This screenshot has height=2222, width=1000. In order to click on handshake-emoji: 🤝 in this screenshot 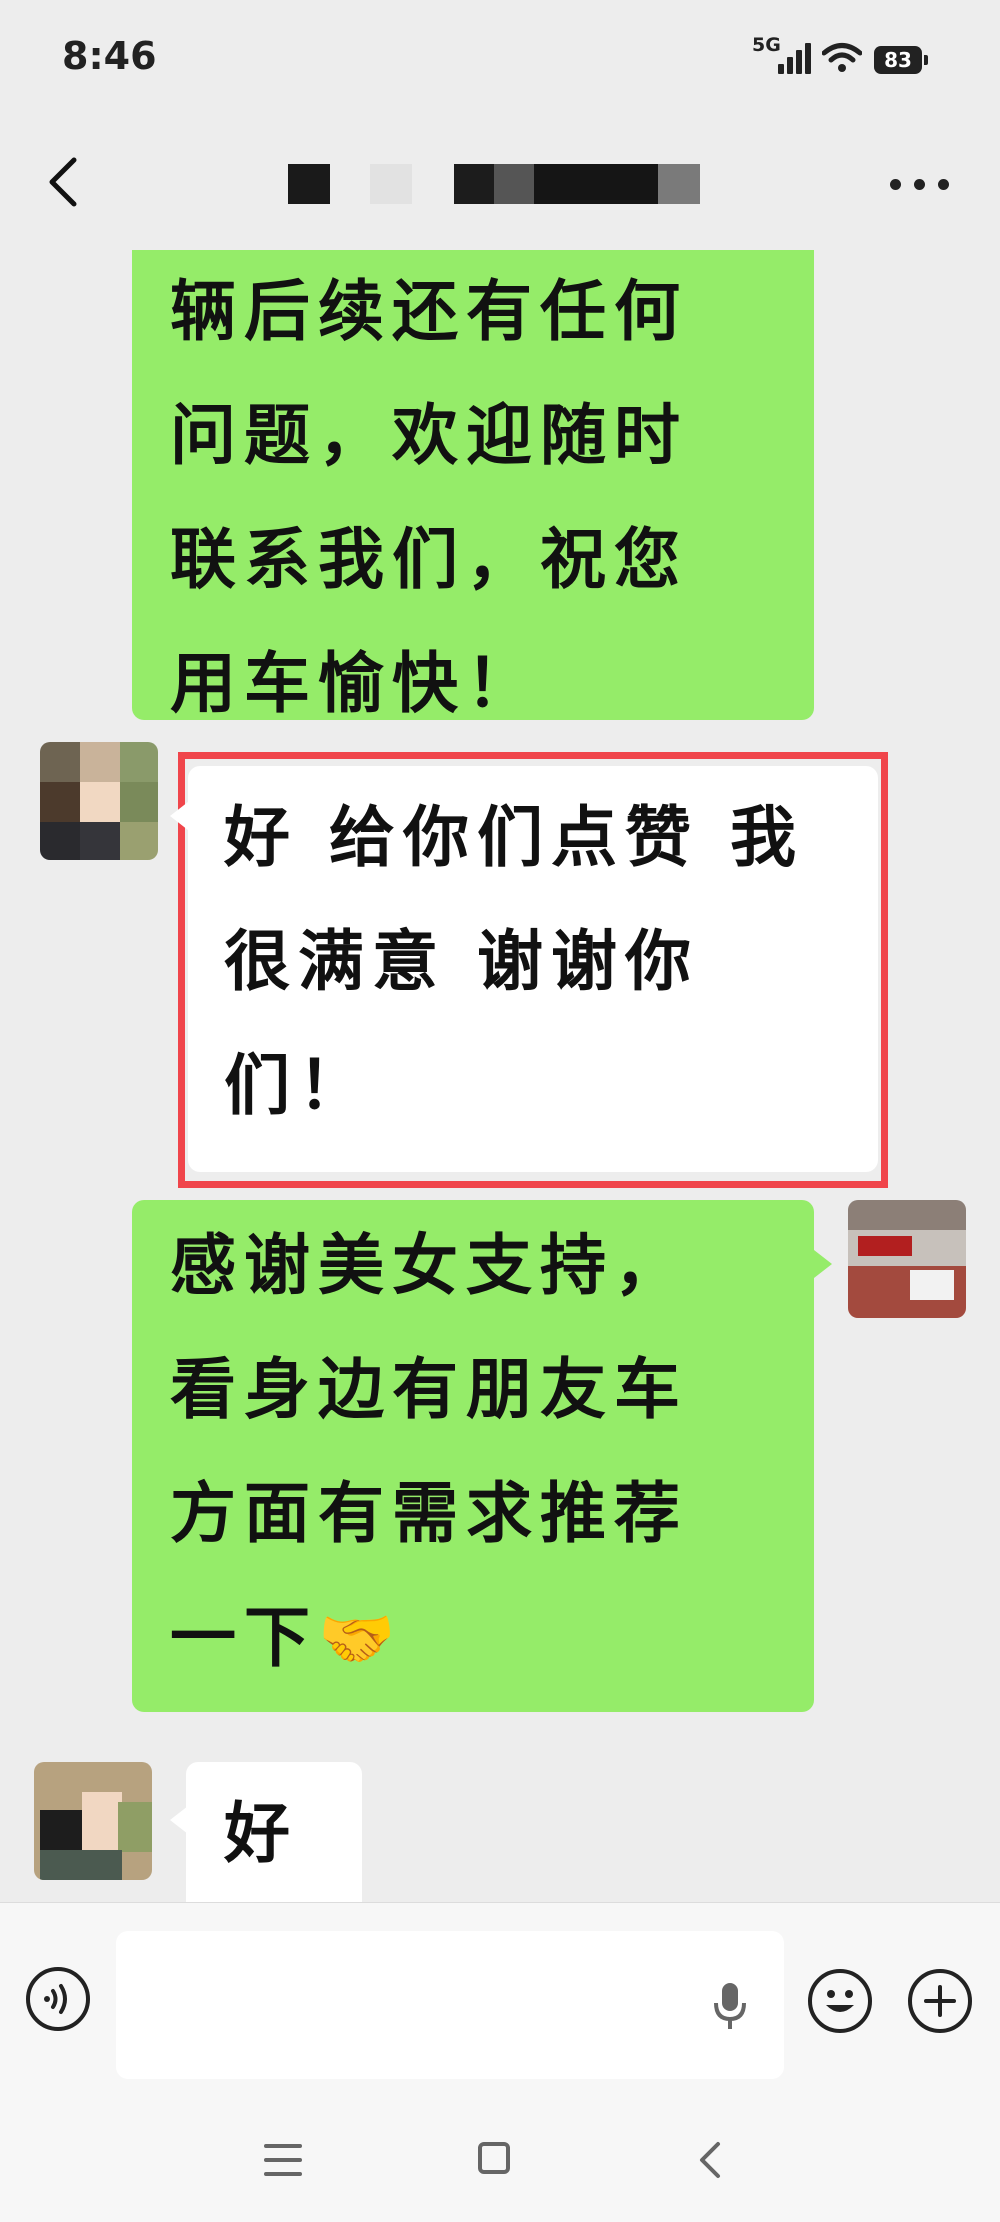, I will do `click(357, 1638)`.